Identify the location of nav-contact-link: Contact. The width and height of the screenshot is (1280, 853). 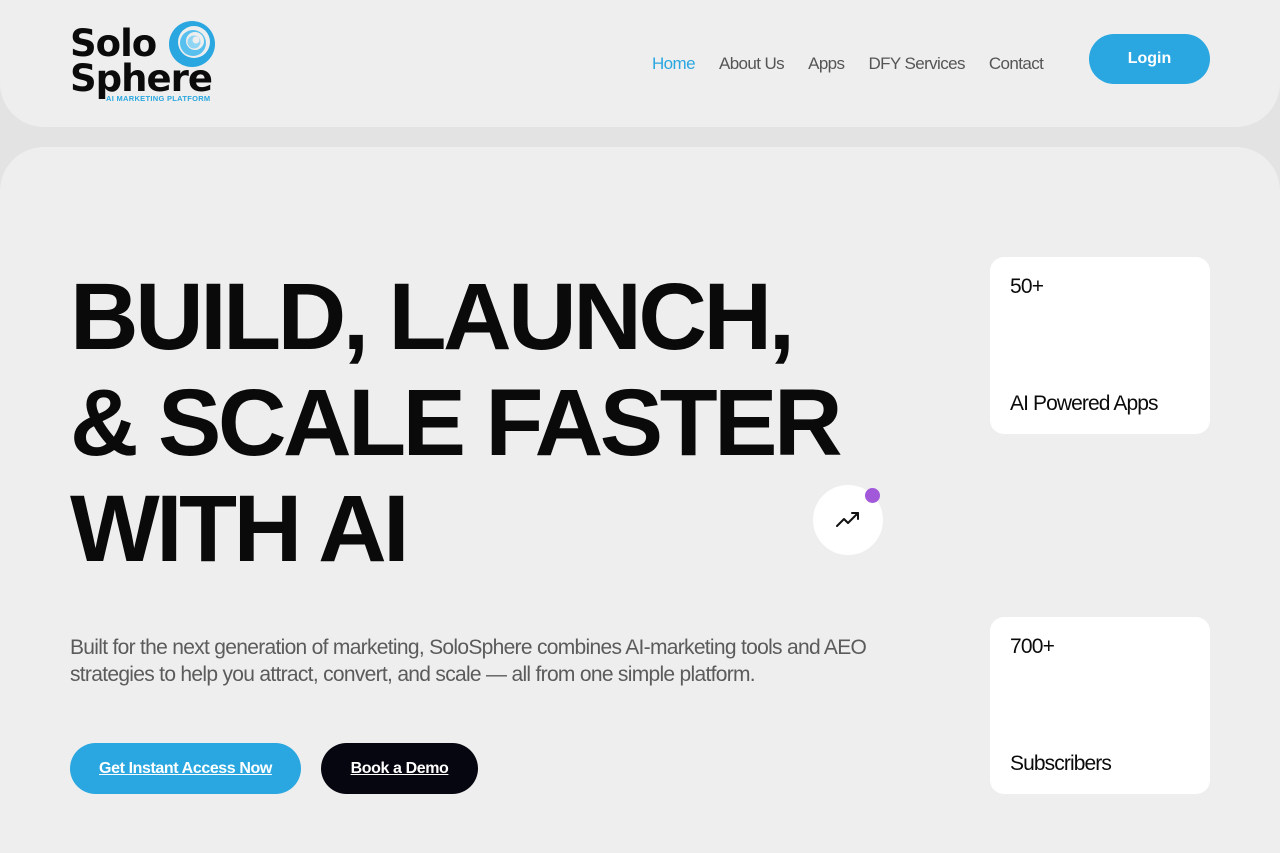
(1016, 64).